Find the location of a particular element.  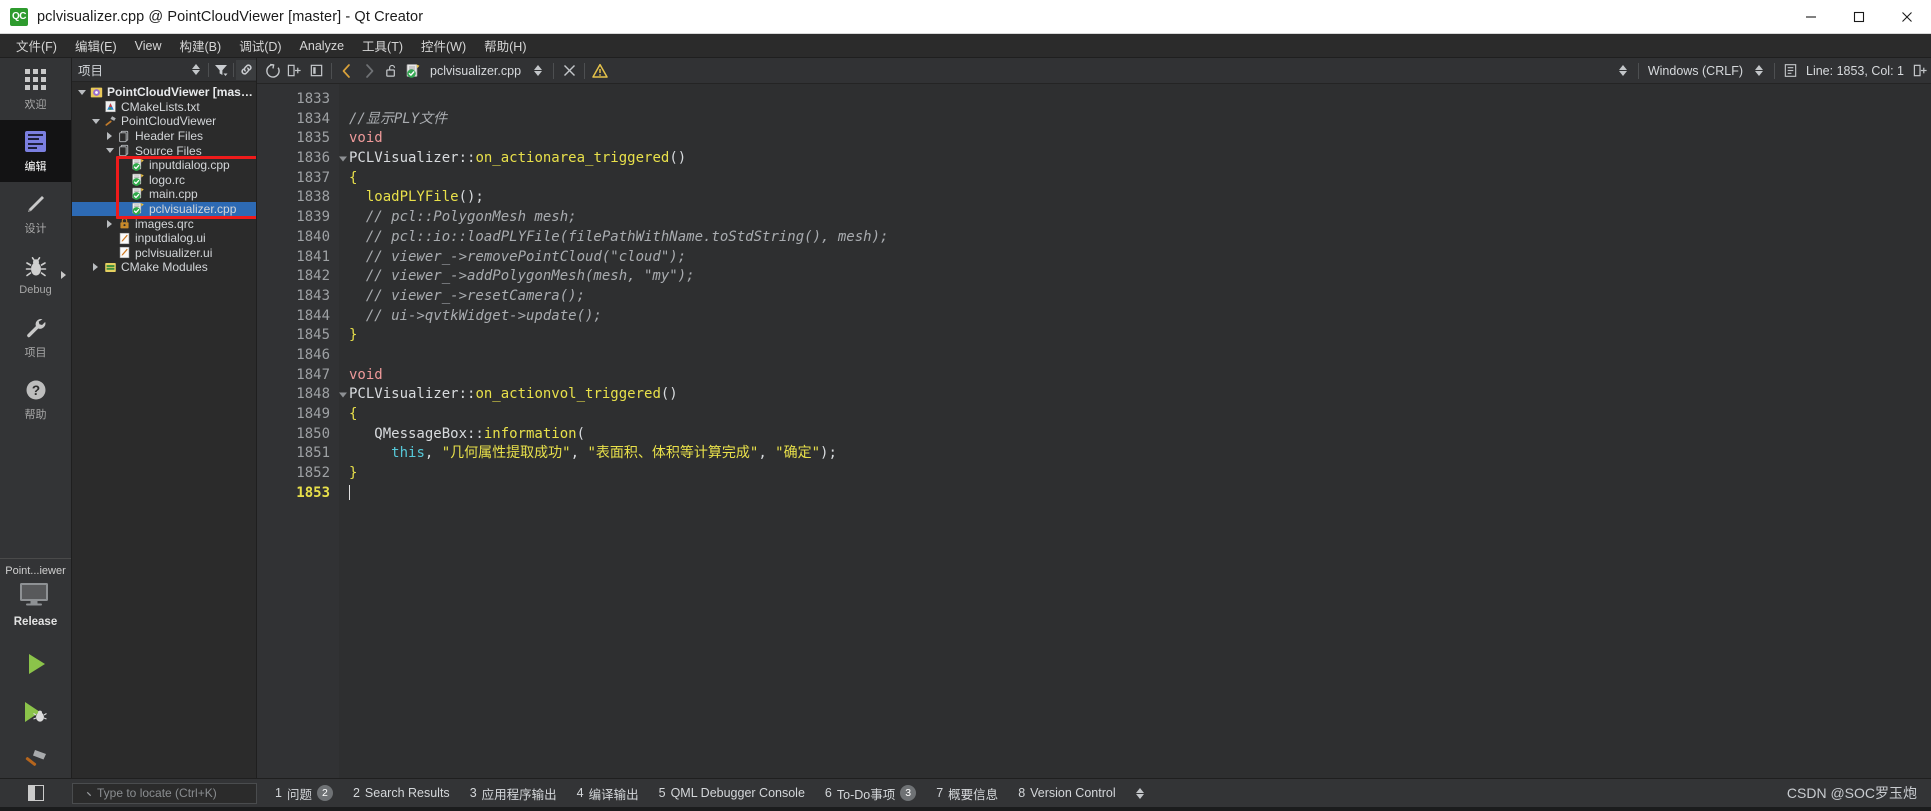

tree-item-inputdialog-ui: inputdialog.ui is located at coordinates (164, 238).